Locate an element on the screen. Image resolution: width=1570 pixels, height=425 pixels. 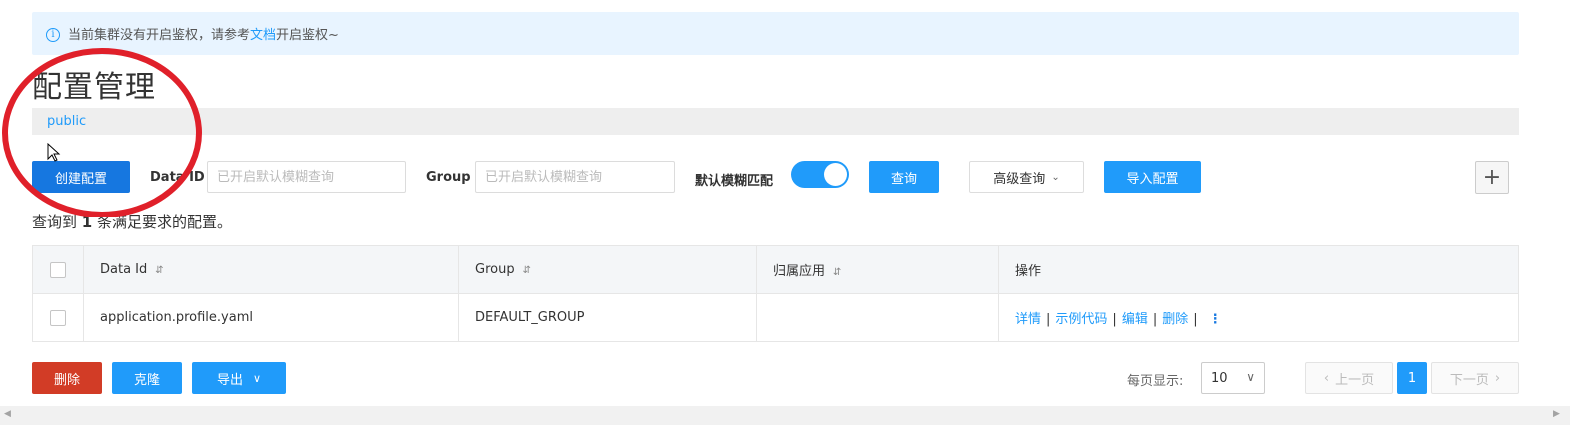
edit-link: 编辑 is located at coordinates (1135, 319).